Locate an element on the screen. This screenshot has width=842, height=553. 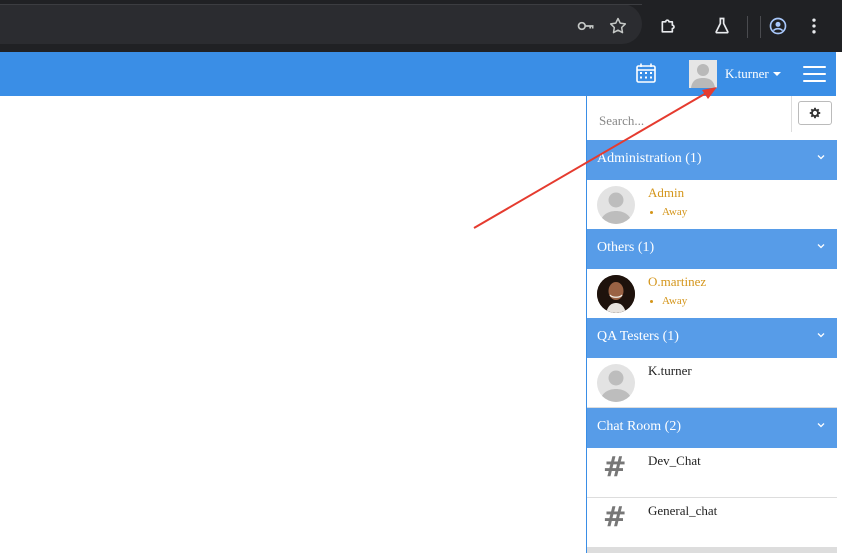
search-row is located at coordinates (712, 118).